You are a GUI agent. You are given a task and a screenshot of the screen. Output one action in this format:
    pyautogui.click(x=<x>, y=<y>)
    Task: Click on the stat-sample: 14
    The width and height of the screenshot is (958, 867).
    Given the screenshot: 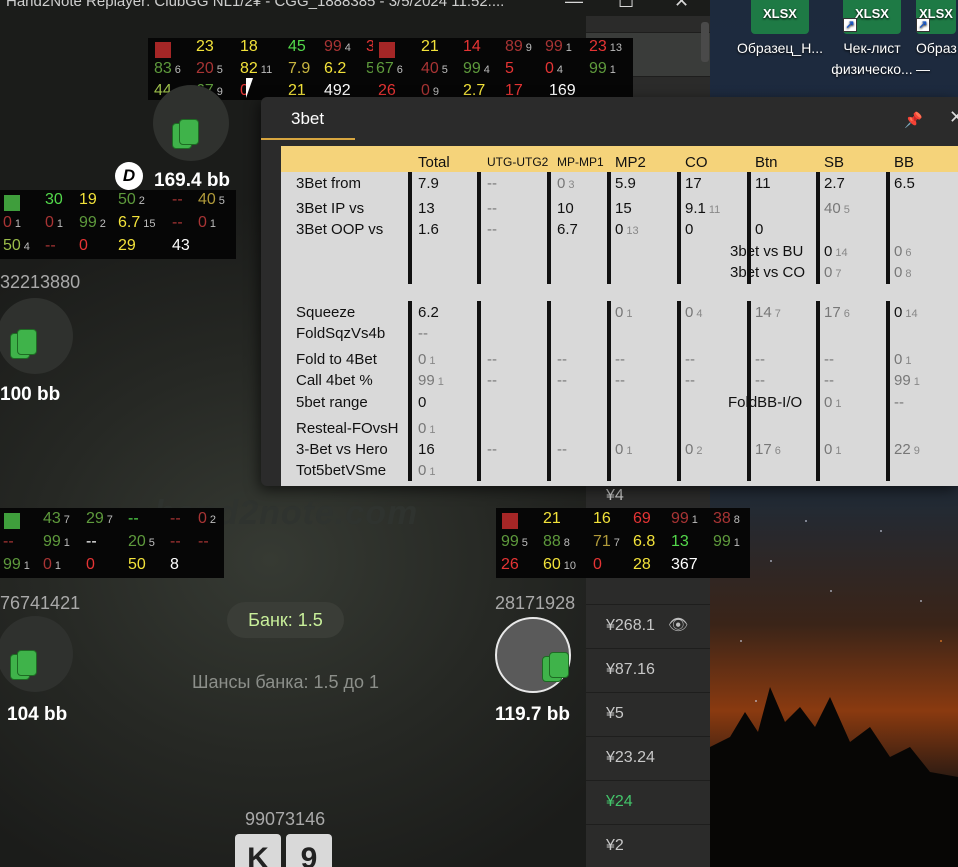 What is the action you would take?
    pyautogui.click(x=841, y=253)
    